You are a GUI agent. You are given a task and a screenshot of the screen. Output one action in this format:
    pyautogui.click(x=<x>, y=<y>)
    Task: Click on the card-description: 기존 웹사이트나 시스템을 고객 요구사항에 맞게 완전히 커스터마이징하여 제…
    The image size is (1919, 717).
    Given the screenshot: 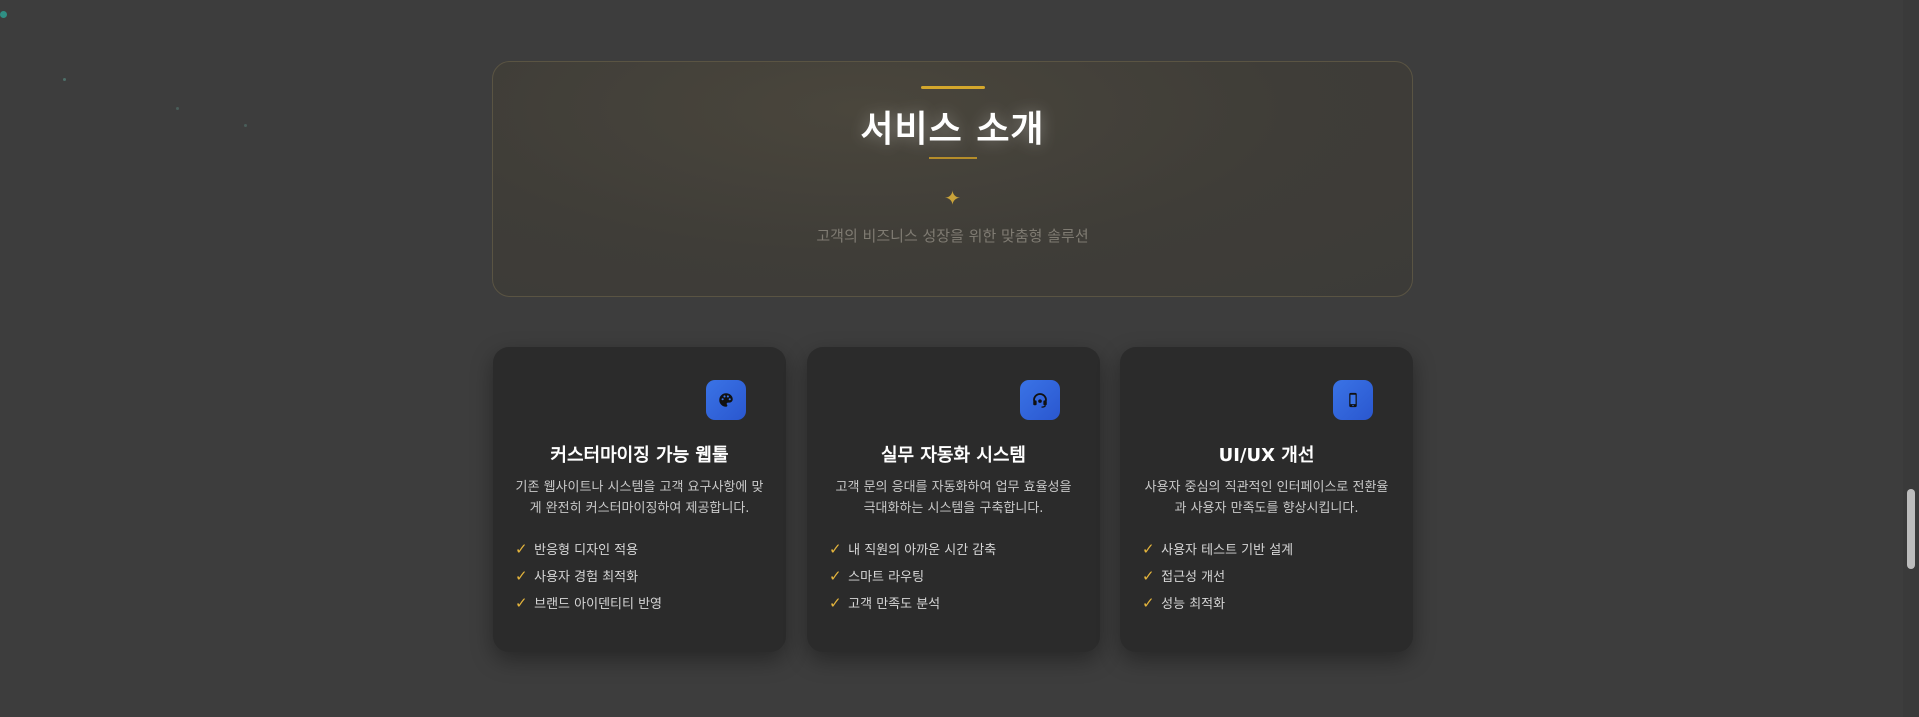 What is the action you would take?
    pyautogui.click(x=639, y=498)
    